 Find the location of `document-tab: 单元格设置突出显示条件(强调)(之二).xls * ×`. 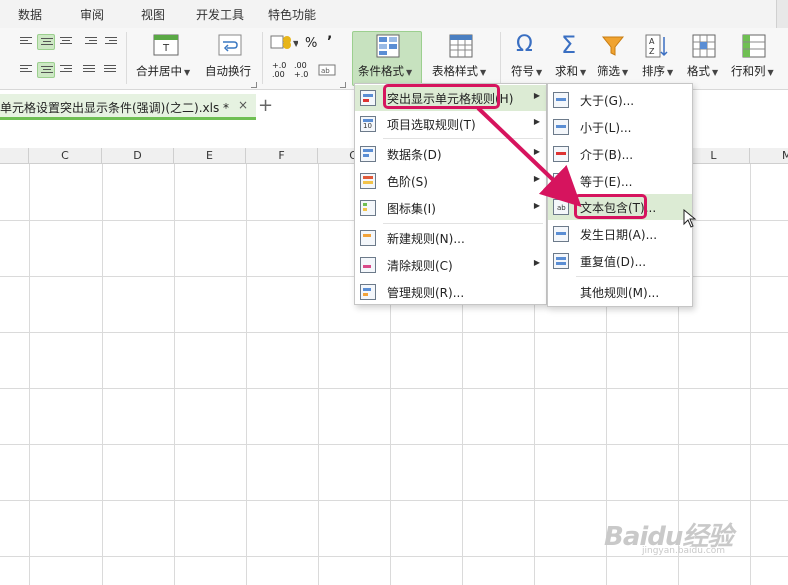

document-tab: 单元格设置突出显示条件(强调)(之二).xls * × is located at coordinates (128, 107).